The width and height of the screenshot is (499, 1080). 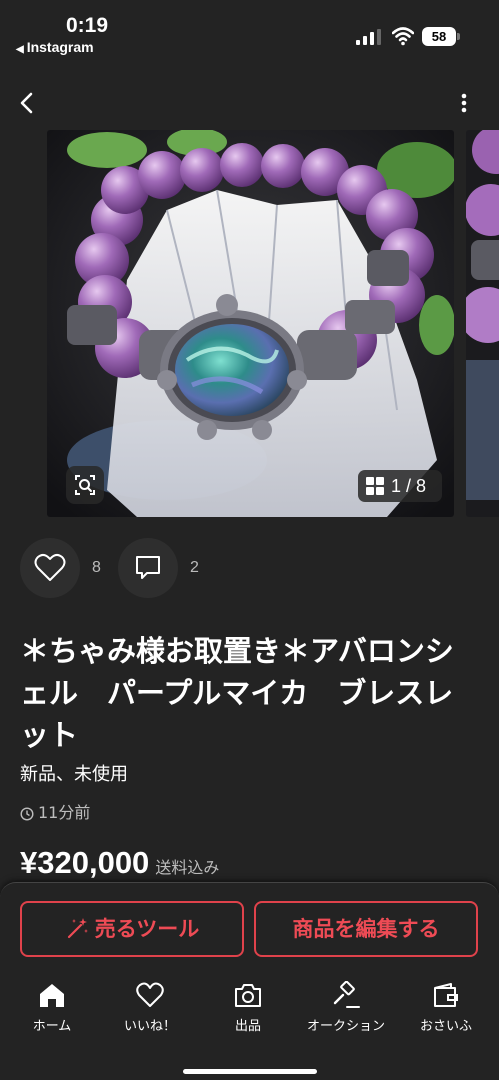 What do you see at coordinates (60, 47) in the screenshot?
I see `back-app-label: Instagram` at bounding box center [60, 47].